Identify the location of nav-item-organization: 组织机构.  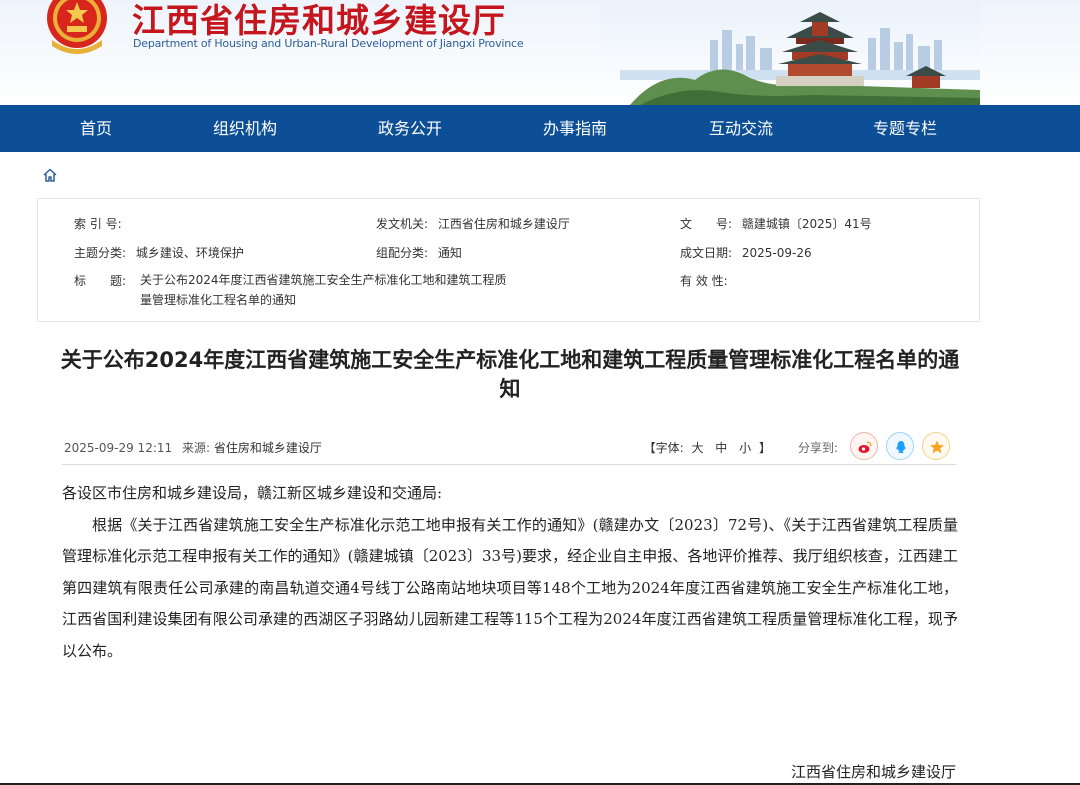
(245, 128).